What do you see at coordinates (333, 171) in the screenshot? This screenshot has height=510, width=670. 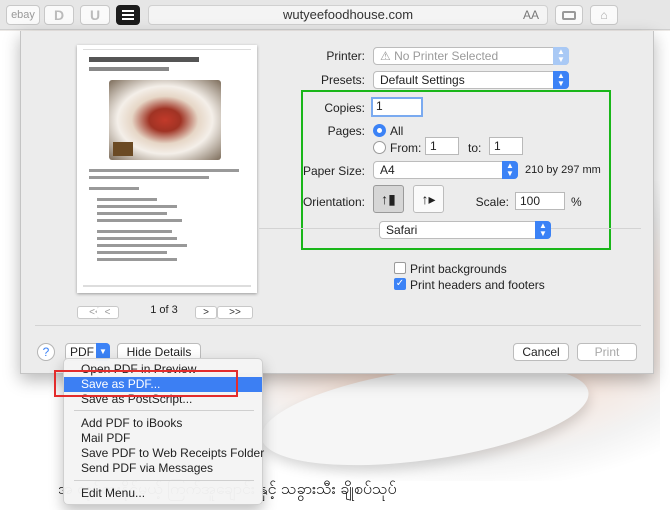 I see `paper-size-label: Paper Size:` at bounding box center [333, 171].